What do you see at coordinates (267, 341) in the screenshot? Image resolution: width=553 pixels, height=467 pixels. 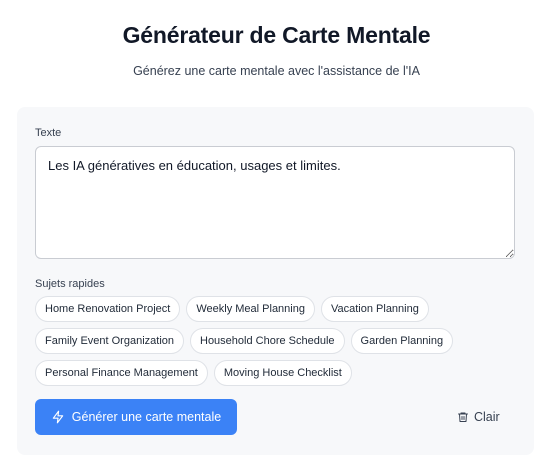 I see `quick-topic-chip: Household Chore Schedule` at bounding box center [267, 341].